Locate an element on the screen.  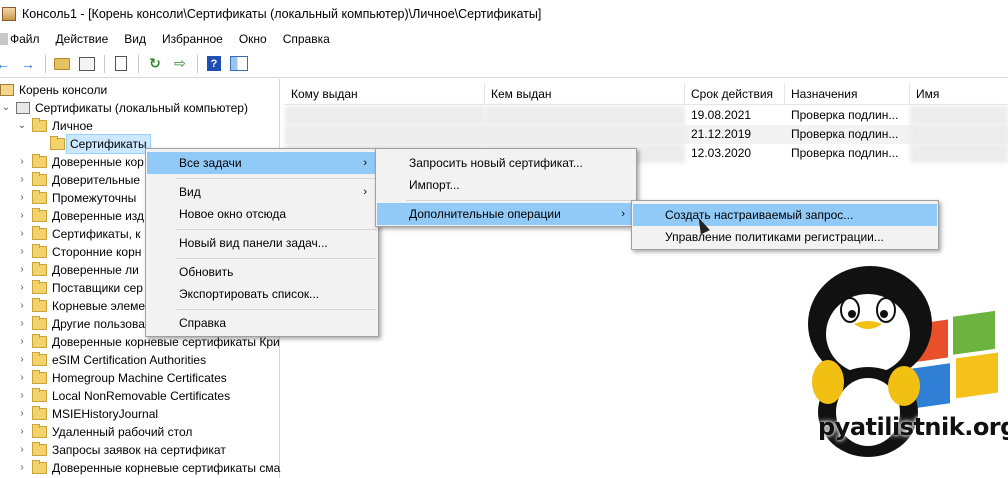
tree-store-label: Другие пользова is located at coordinates (98, 324).